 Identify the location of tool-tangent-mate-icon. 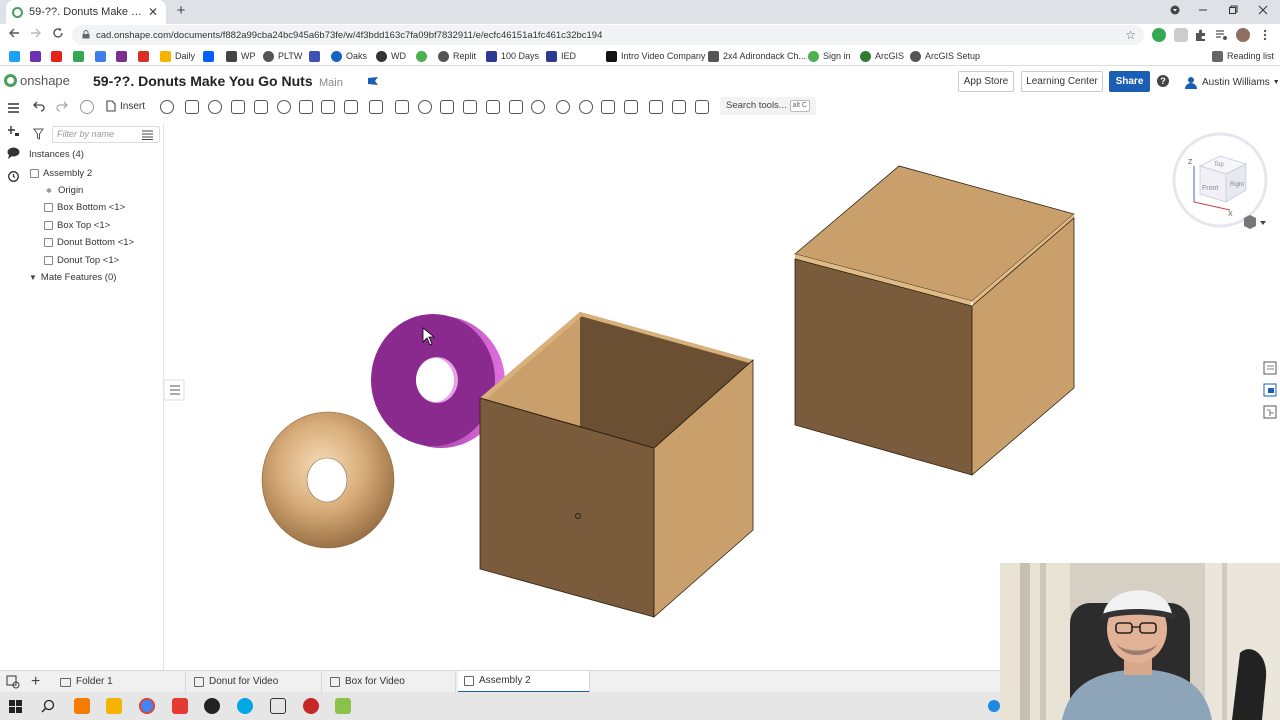
(376, 107).